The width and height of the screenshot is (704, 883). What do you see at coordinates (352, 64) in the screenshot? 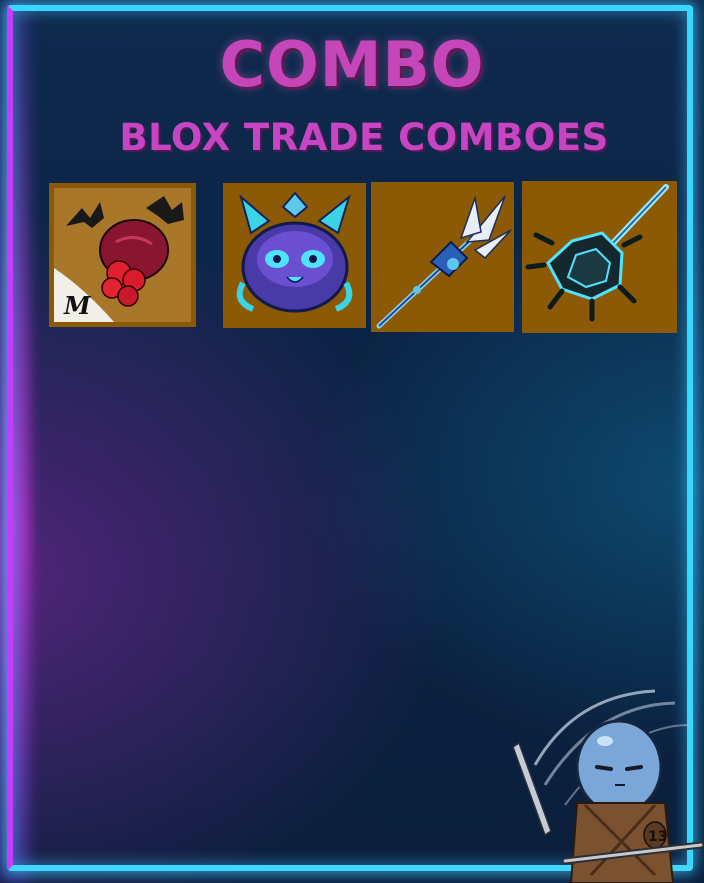
I see `page-title: COMBO` at bounding box center [352, 64].